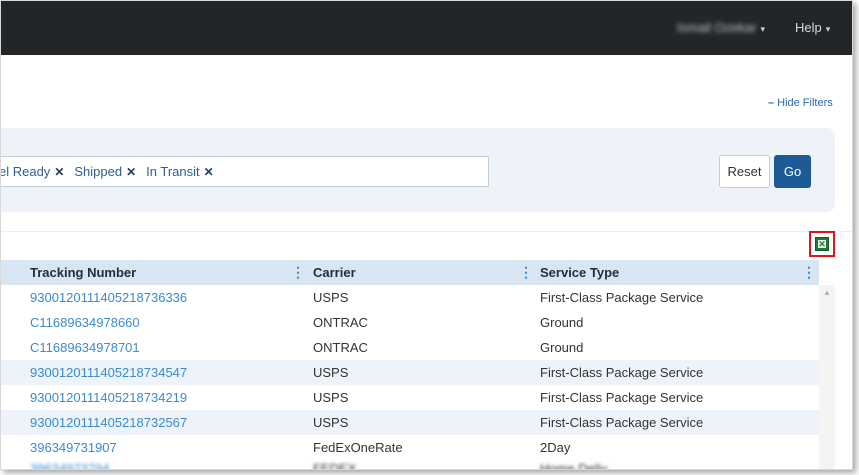 This screenshot has height=475, width=859. I want to click on tracking-number-link: 396349731907, so click(73, 447).